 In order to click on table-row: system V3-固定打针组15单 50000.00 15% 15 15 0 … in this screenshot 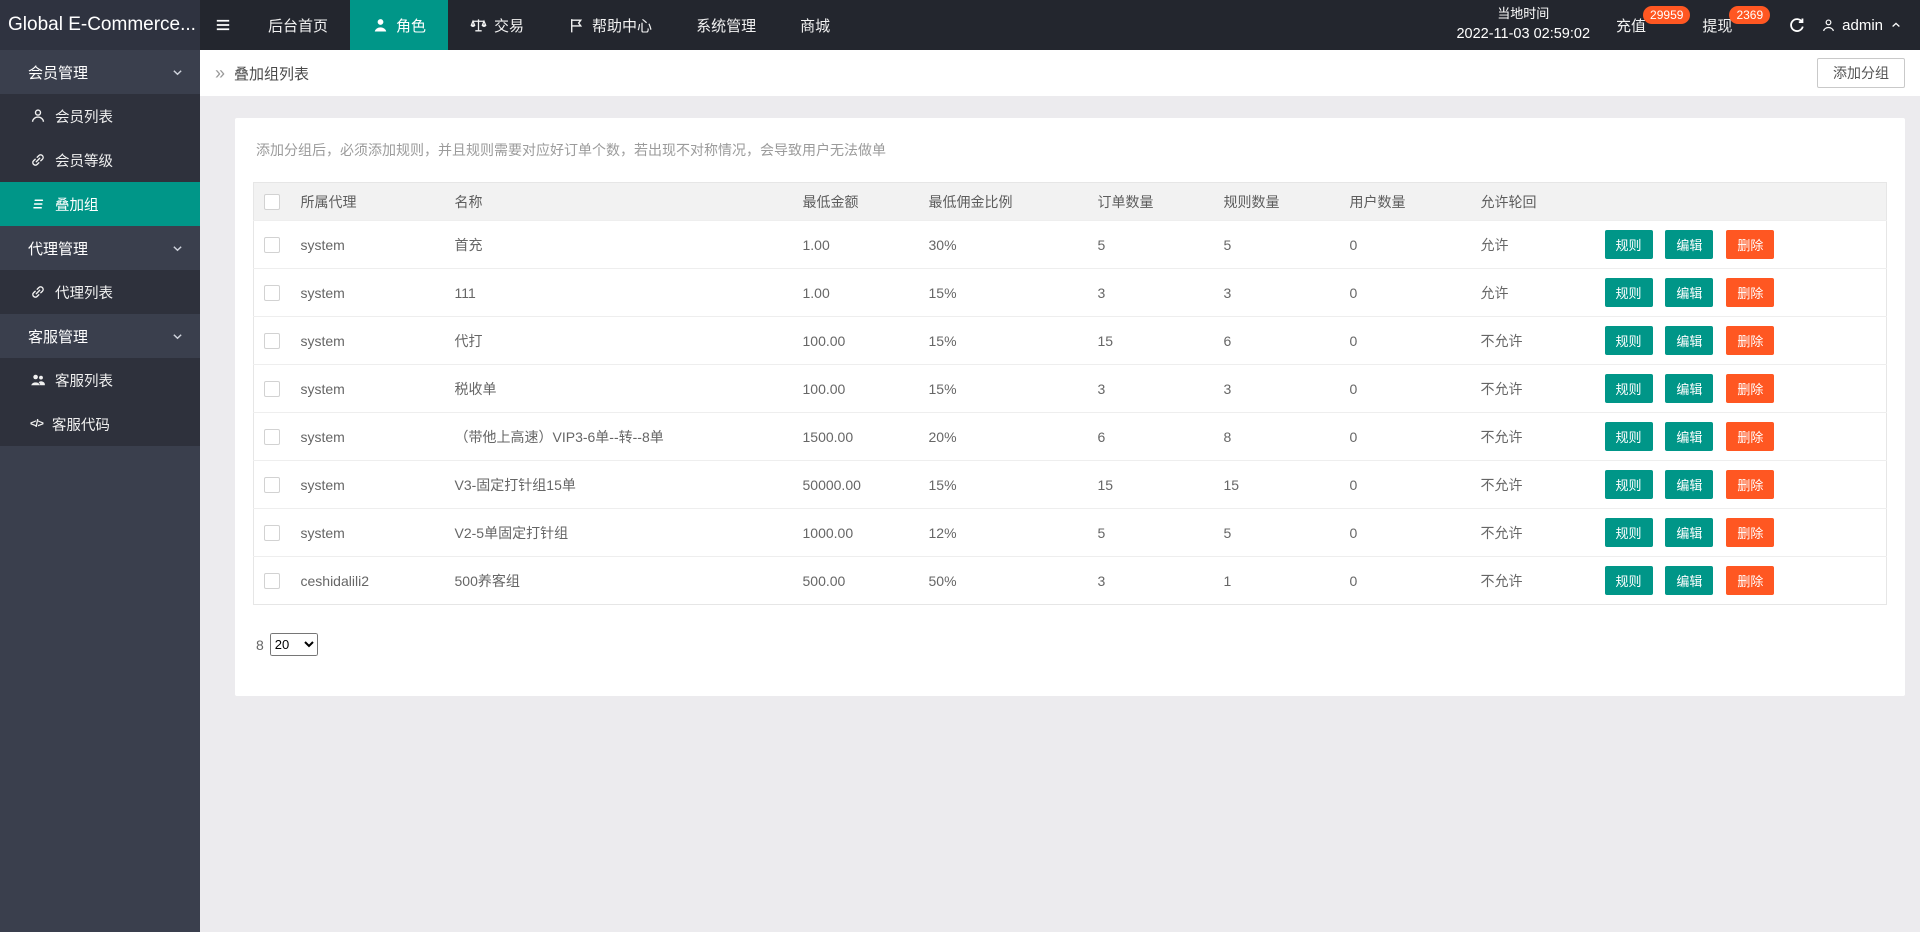, I will do `click(1070, 484)`.